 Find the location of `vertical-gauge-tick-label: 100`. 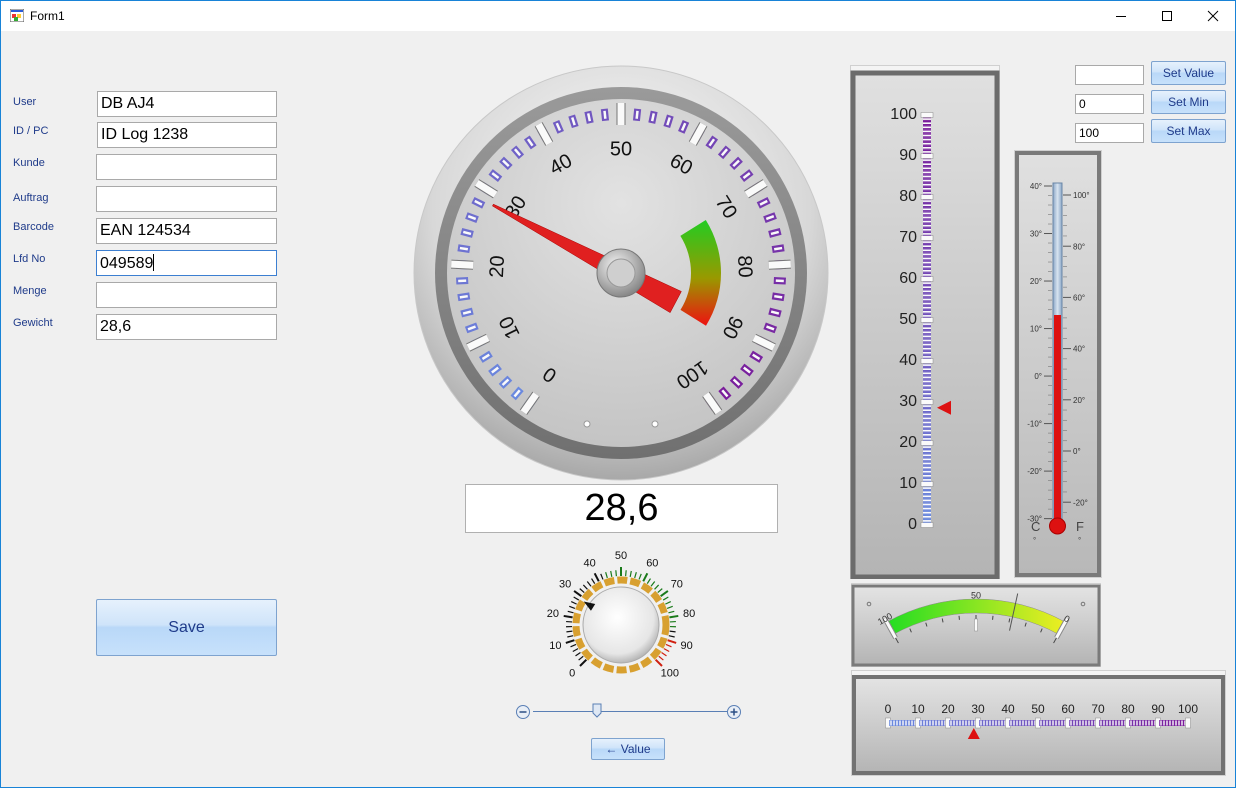

vertical-gauge-tick-label: 100 is located at coordinates (903, 114).